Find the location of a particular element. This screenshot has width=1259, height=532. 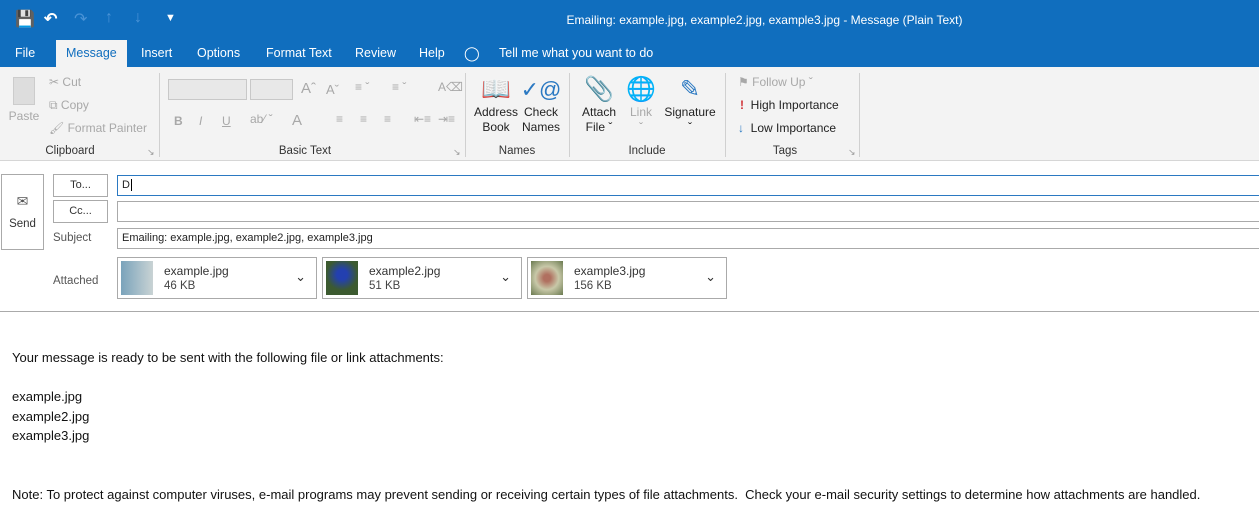

signature-label: Signature is located at coordinates (690, 112).